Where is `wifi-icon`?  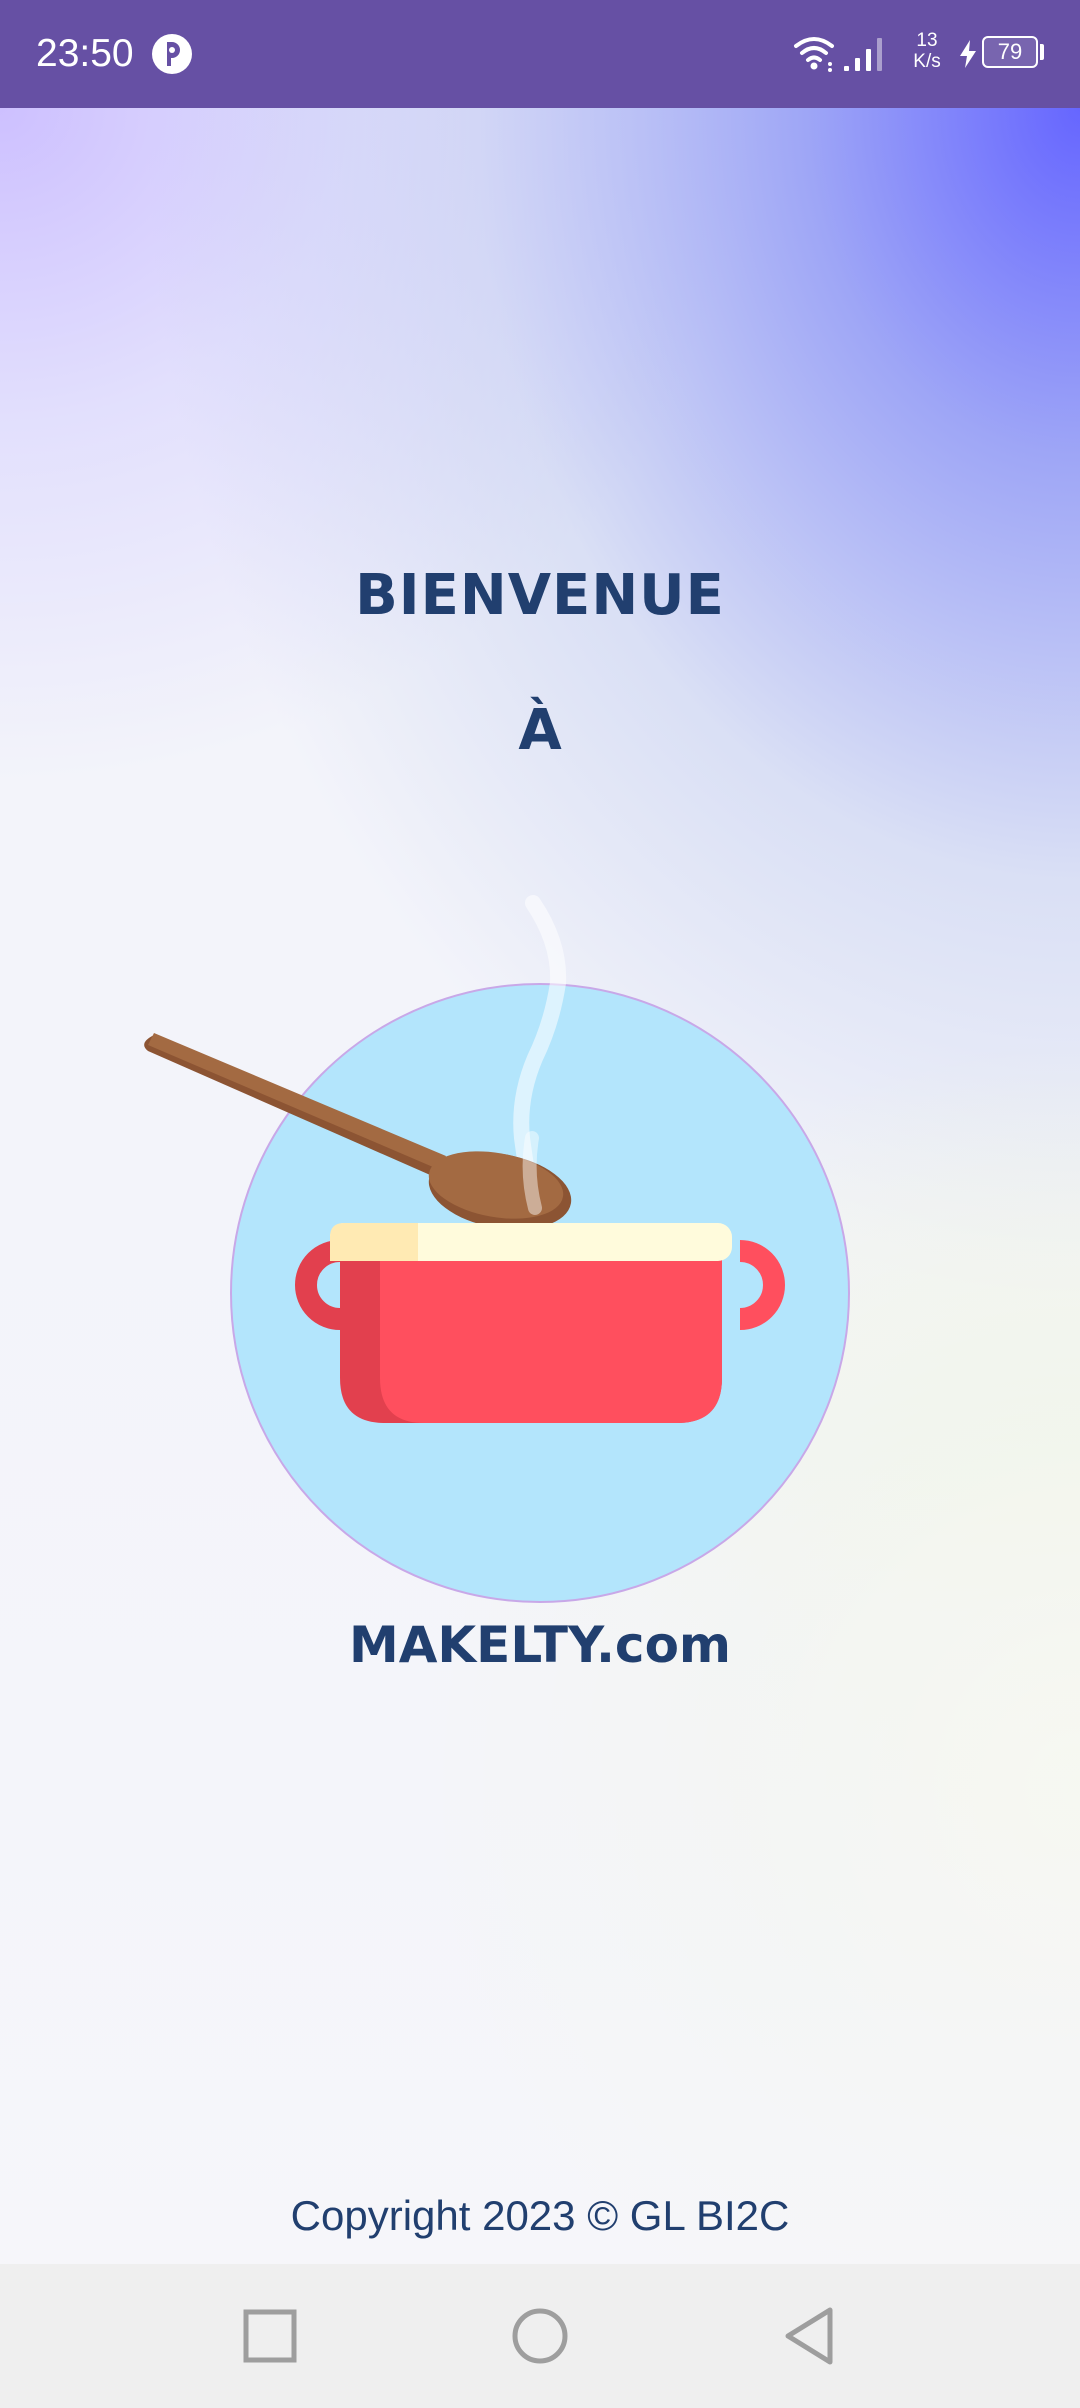
wifi-icon is located at coordinates (814, 54).